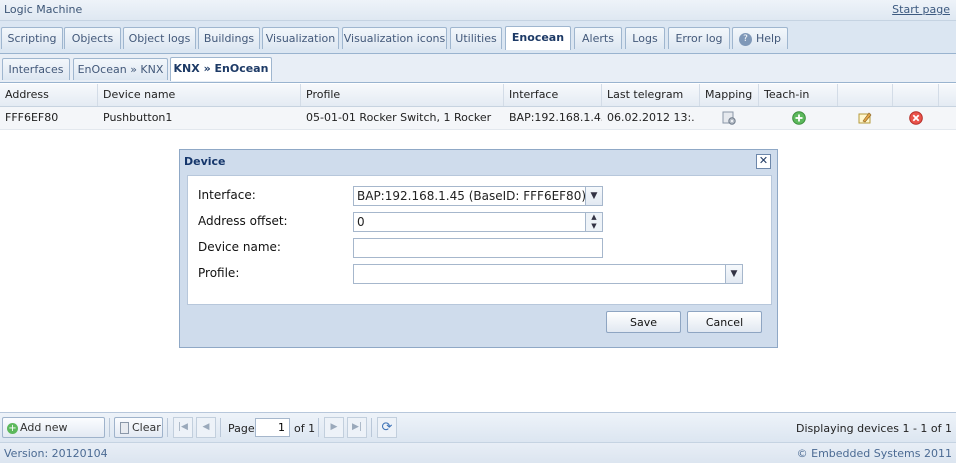 The width and height of the screenshot is (956, 463). Describe the element at coordinates (798, 95) in the screenshot. I see `column-teach-in: Teach-in` at that location.